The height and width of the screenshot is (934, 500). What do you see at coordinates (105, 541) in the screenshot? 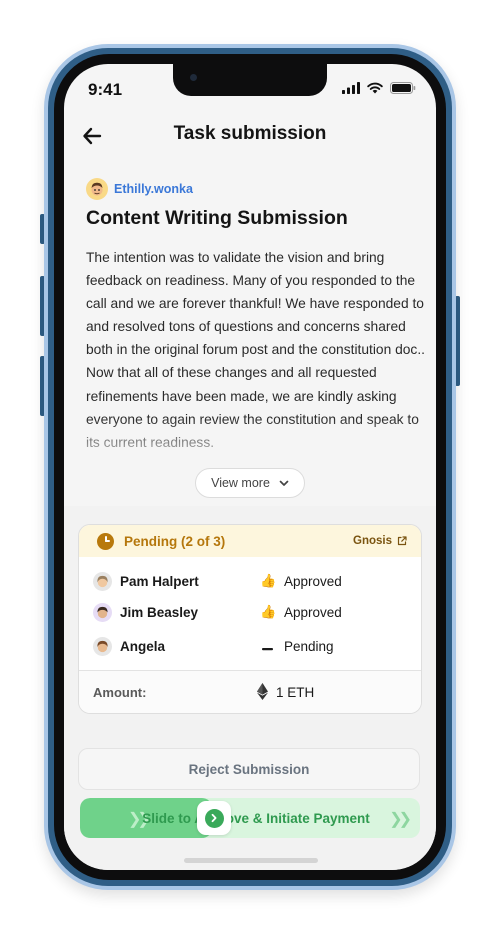
I see `clock-icon` at bounding box center [105, 541].